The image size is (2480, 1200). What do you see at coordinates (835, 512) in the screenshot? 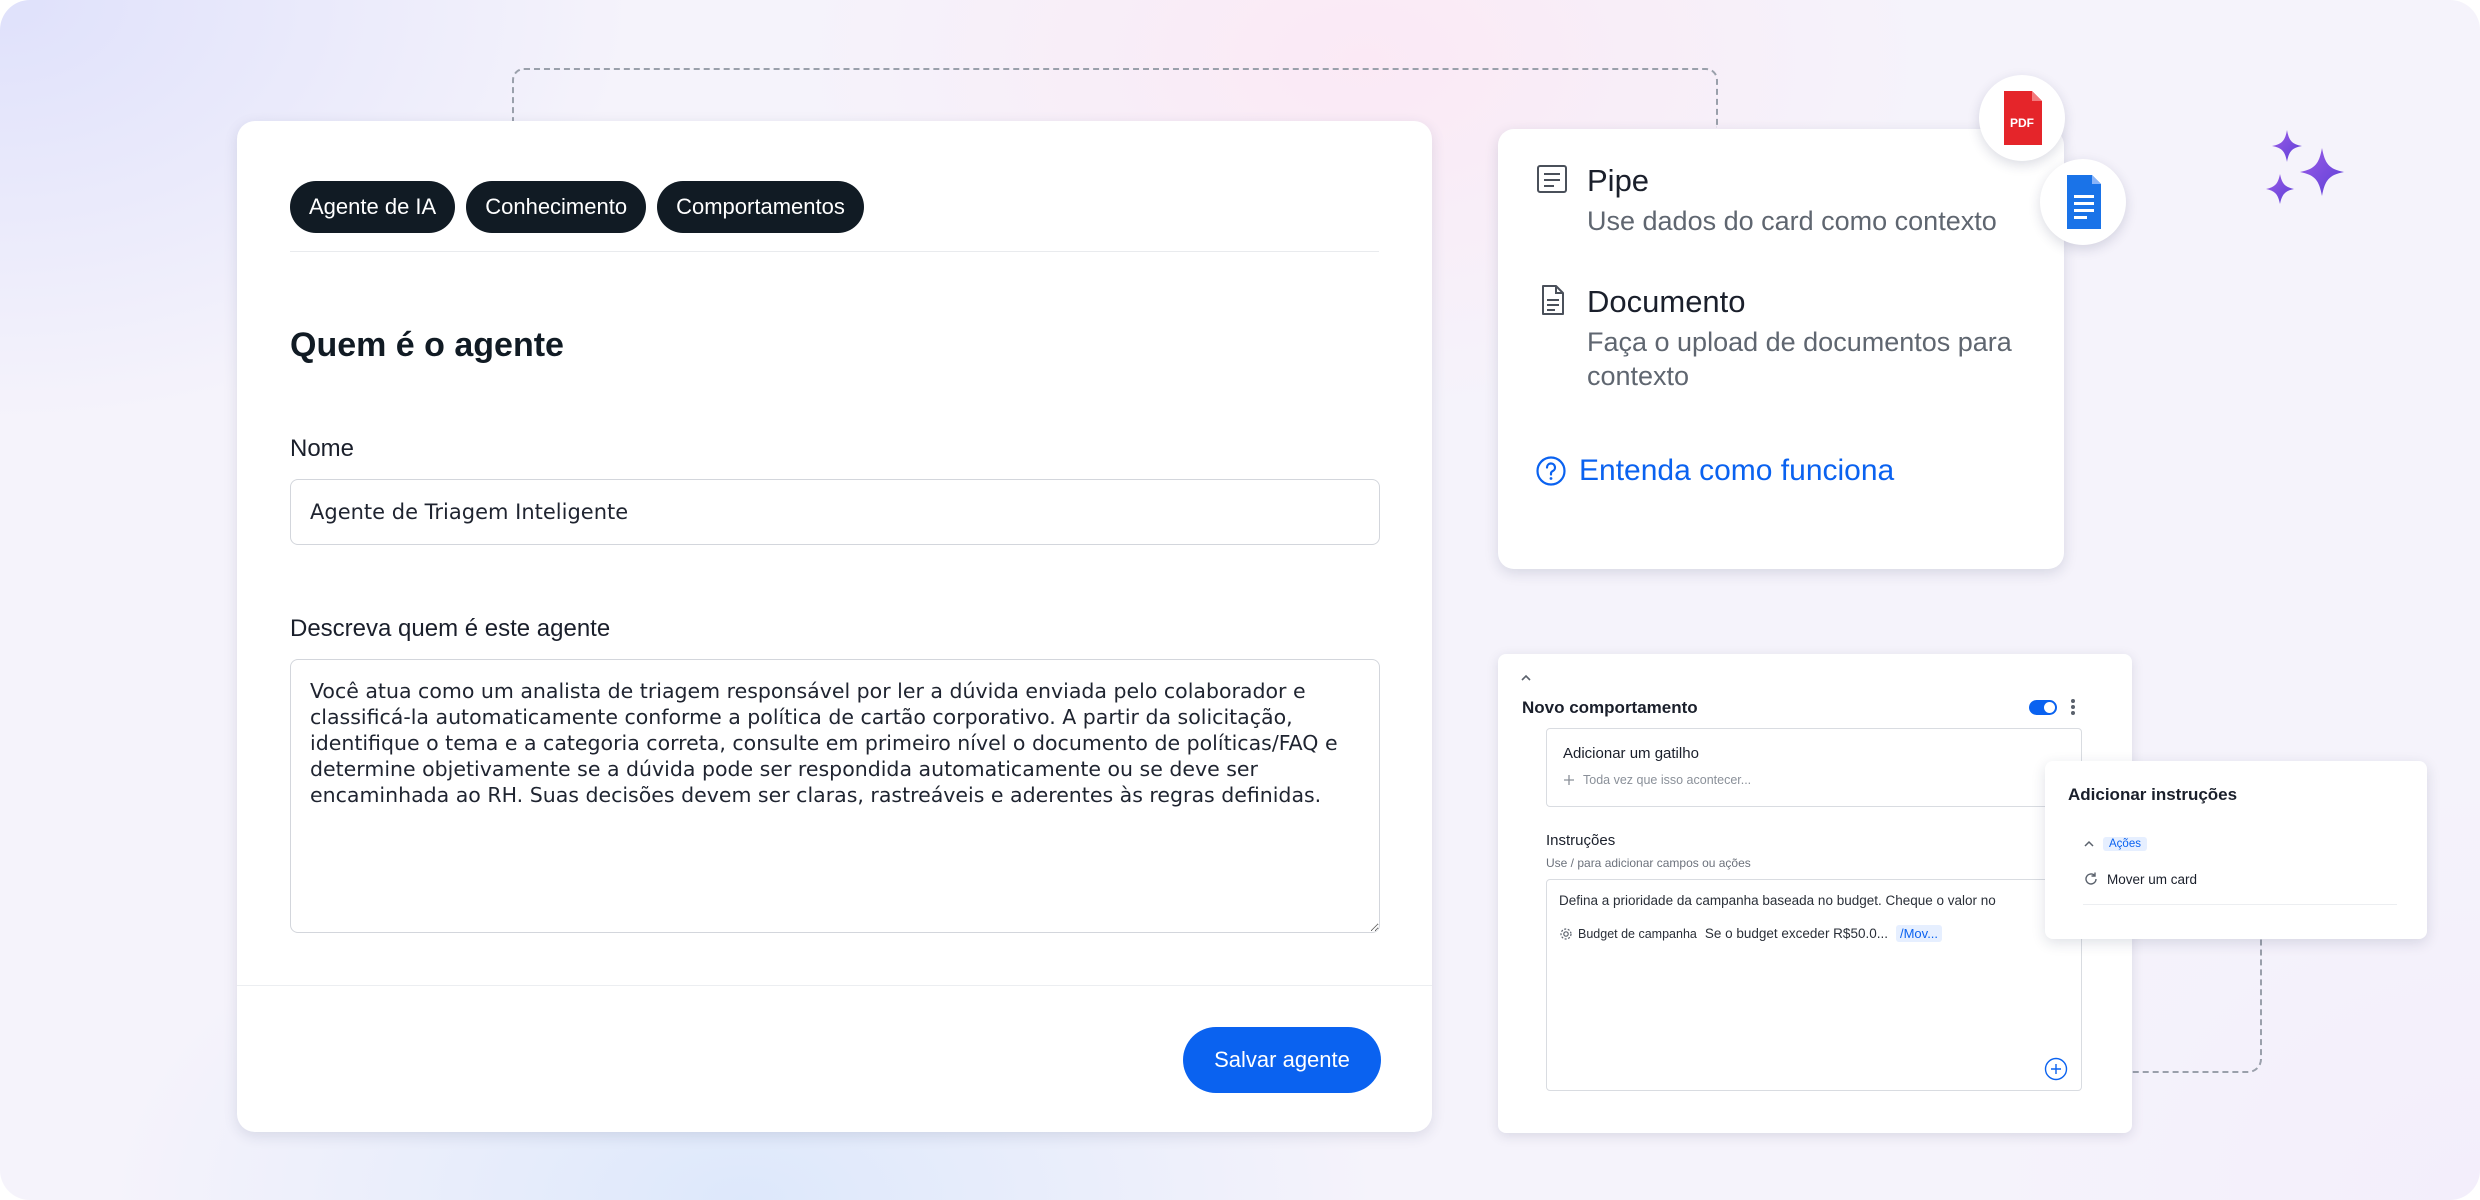
I see `name-input` at bounding box center [835, 512].